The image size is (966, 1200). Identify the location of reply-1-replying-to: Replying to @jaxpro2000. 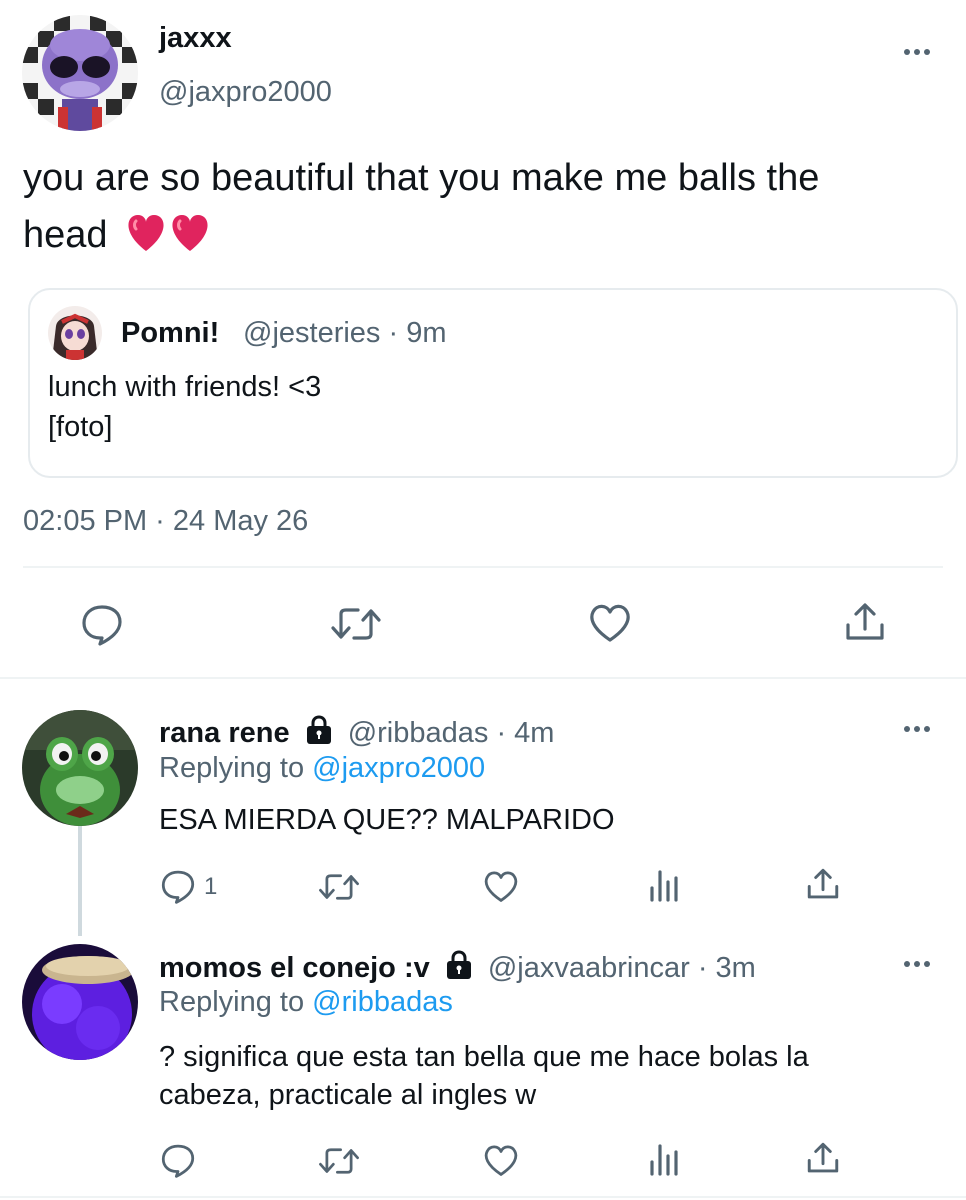
(322, 768).